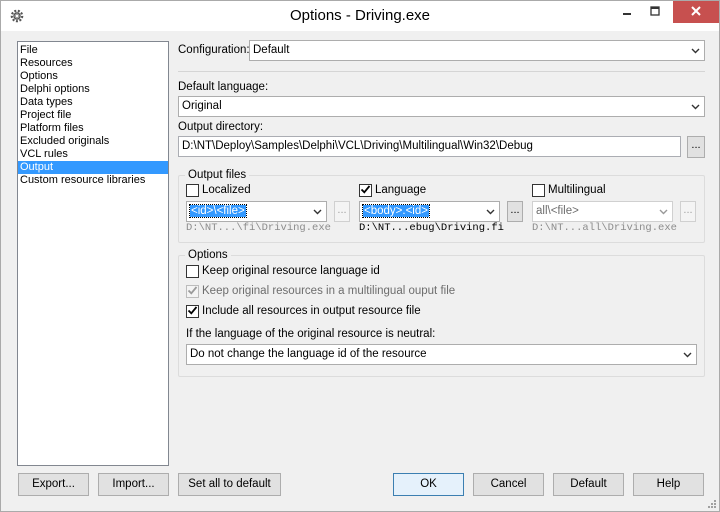 This screenshot has height=512, width=720. What do you see at coordinates (538, 190) in the screenshot?
I see `multilingual-checkbox` at bounding box center [538, 190].